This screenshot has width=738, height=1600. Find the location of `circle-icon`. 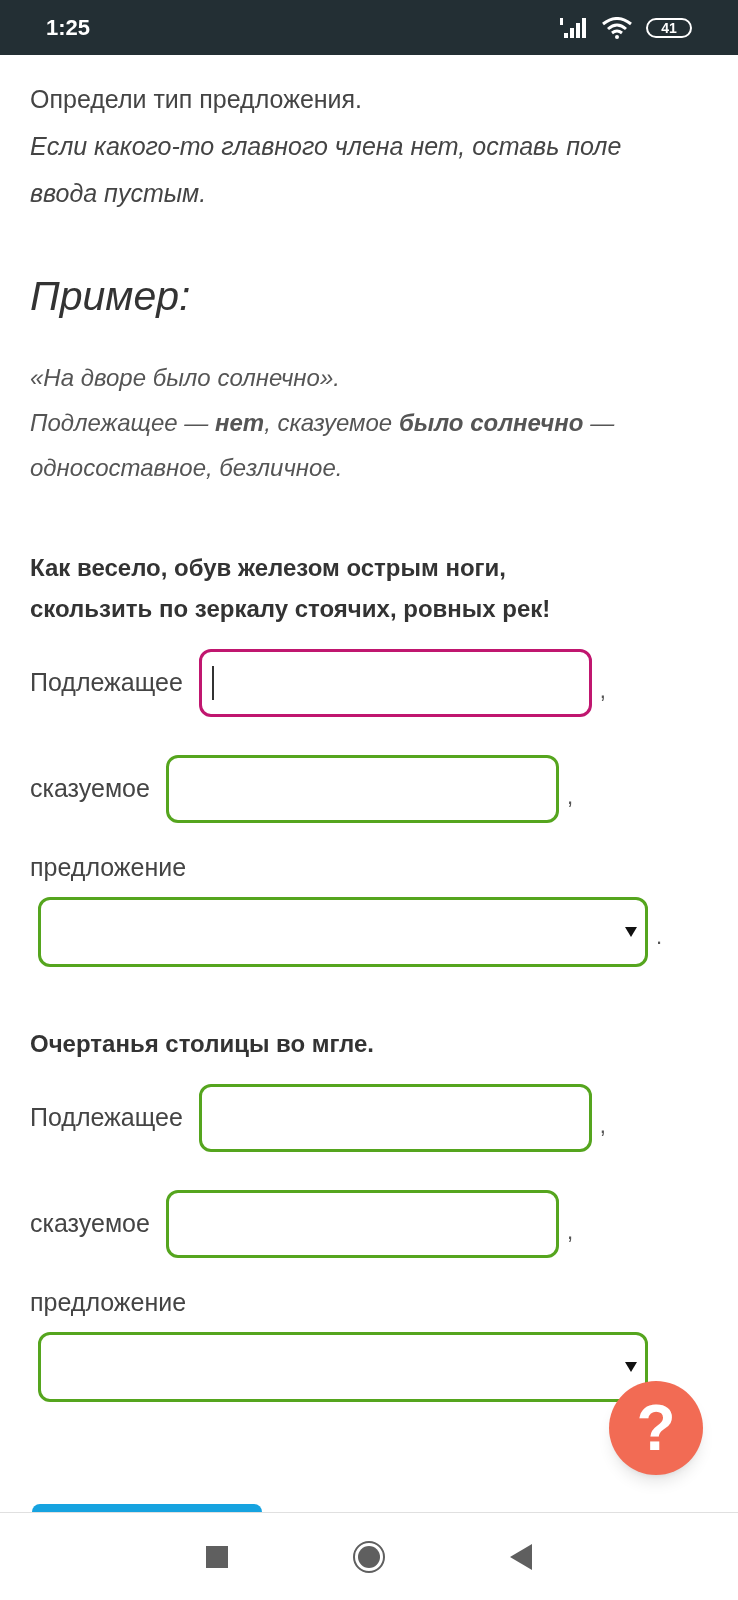

circle-icon is located at coordinates (369, 1556).